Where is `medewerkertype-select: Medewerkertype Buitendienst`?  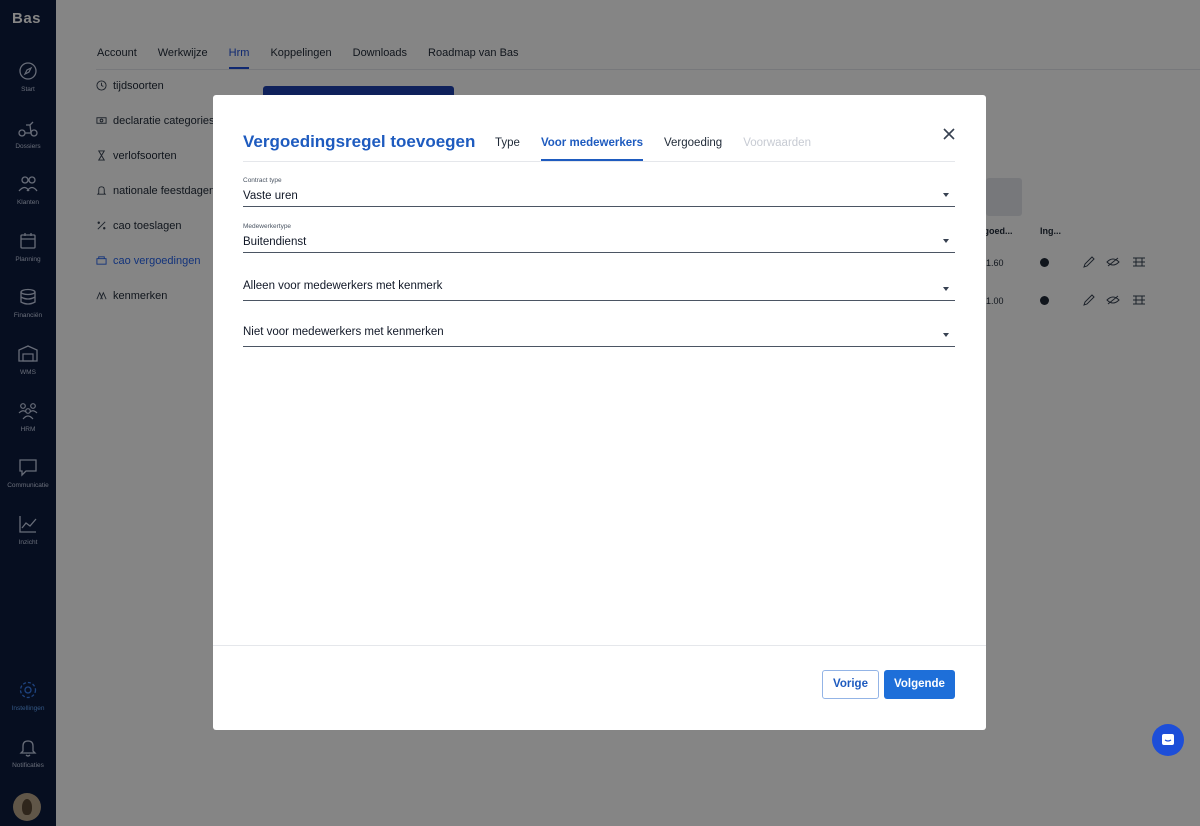 medewerkertype-select: Medewerkertype Buitendienst is located at coordinates (599, 238).